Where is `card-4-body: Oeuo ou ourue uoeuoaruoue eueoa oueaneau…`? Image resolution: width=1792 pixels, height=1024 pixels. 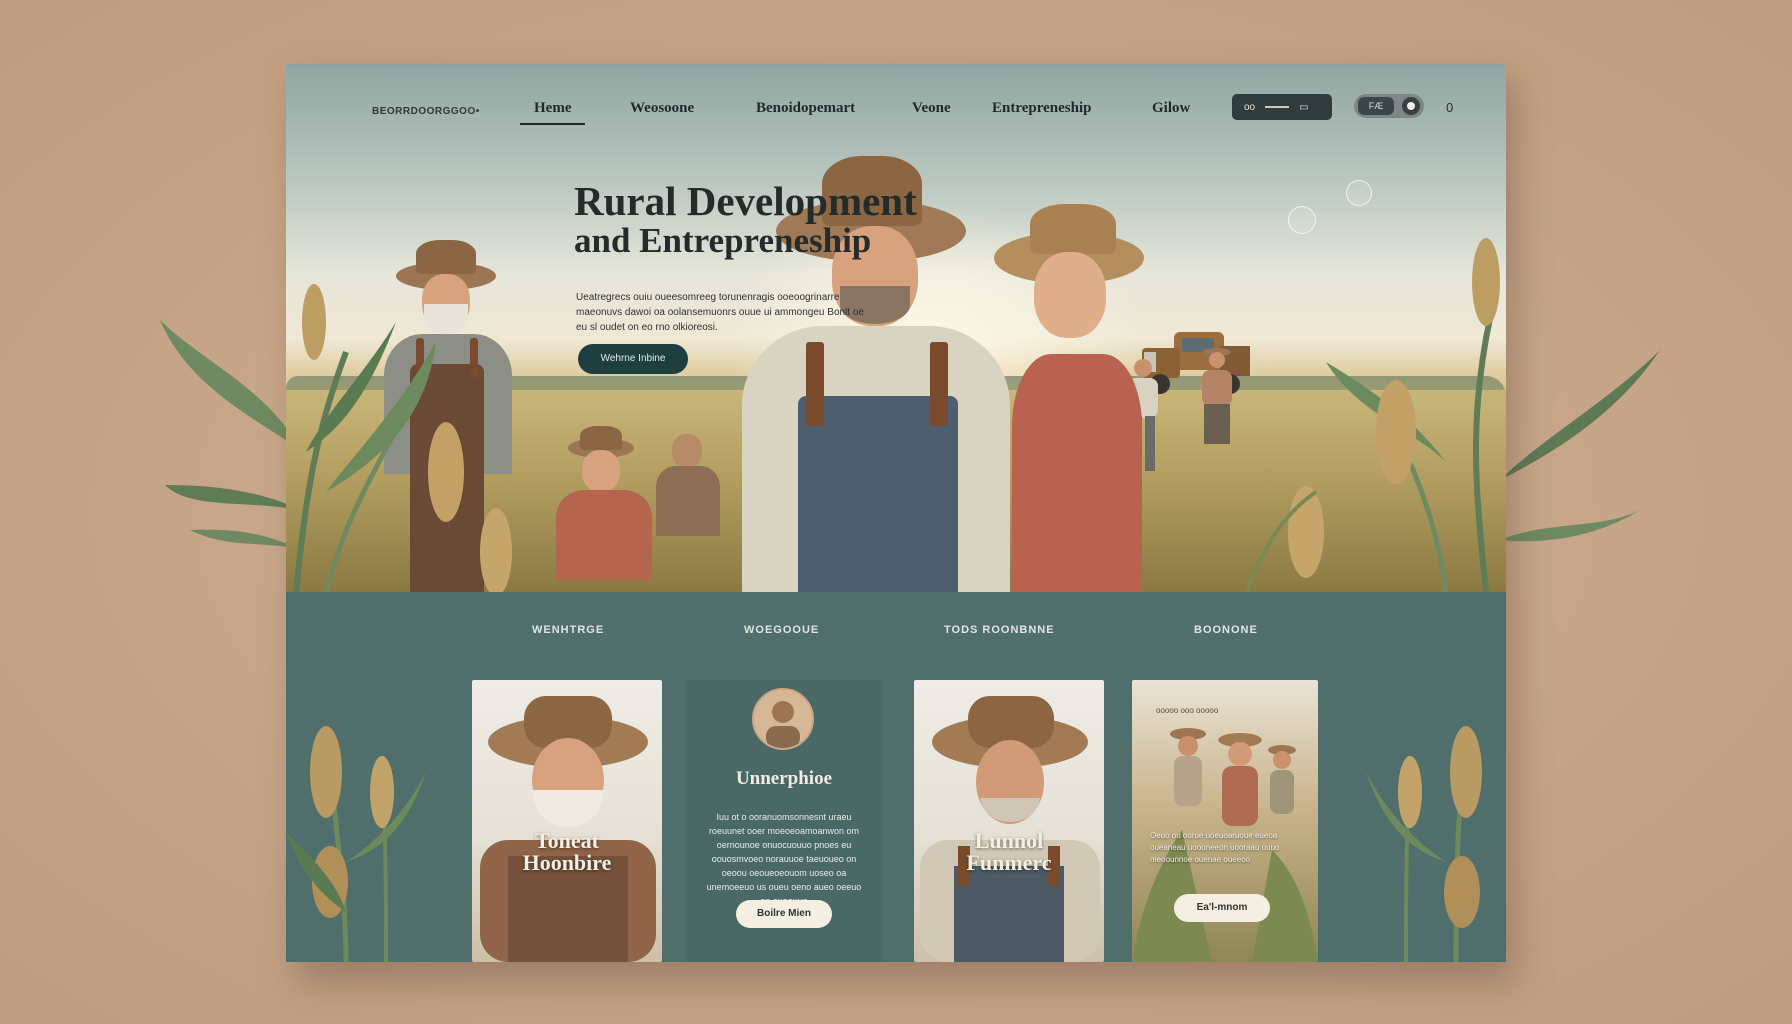
card-4-body: Oeuo ou ourue uoeuoaruoue eueoa oueaneau… is located at coordinates (1215, 847).